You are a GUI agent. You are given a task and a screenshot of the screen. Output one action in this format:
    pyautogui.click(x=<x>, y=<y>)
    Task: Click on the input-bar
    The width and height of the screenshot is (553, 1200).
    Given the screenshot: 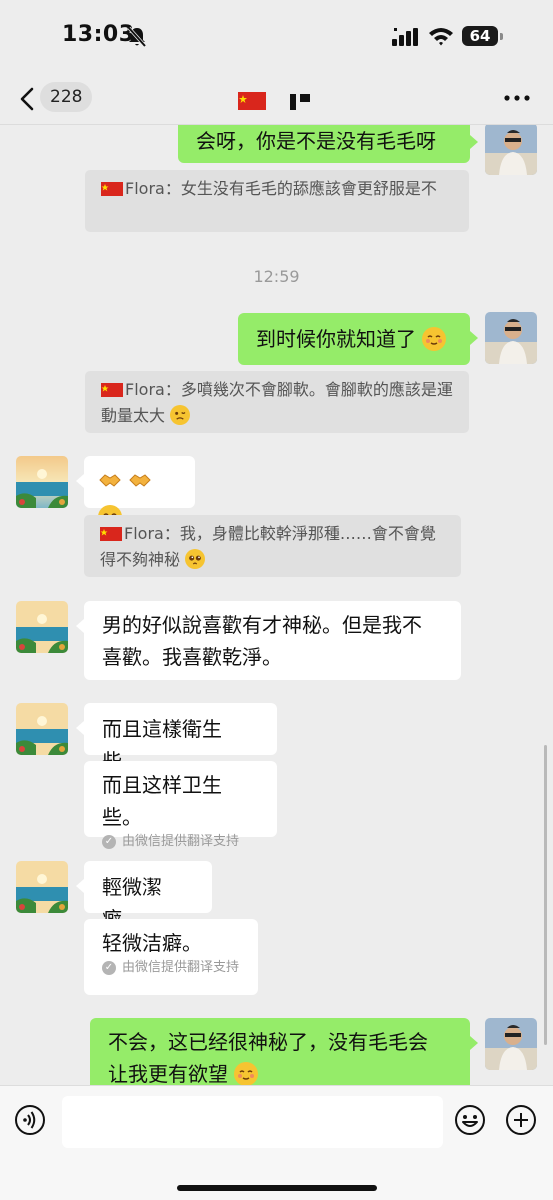 What is the action you would take?
    pyautogui.click(x=276, y=1142)
    